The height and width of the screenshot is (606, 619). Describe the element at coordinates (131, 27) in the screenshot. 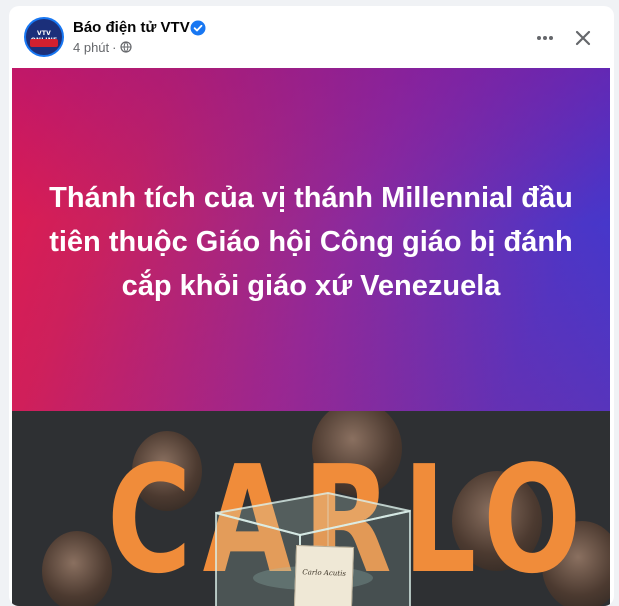

I see `page-name: Báo điện tử VTV` at that location.